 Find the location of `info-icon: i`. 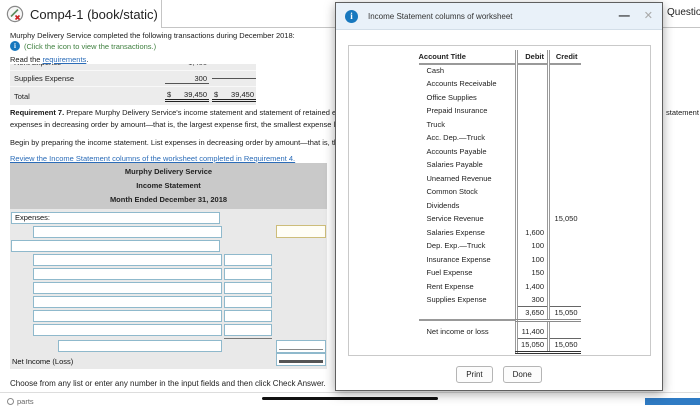

info-icon: i is located at coordinates (15, 46).